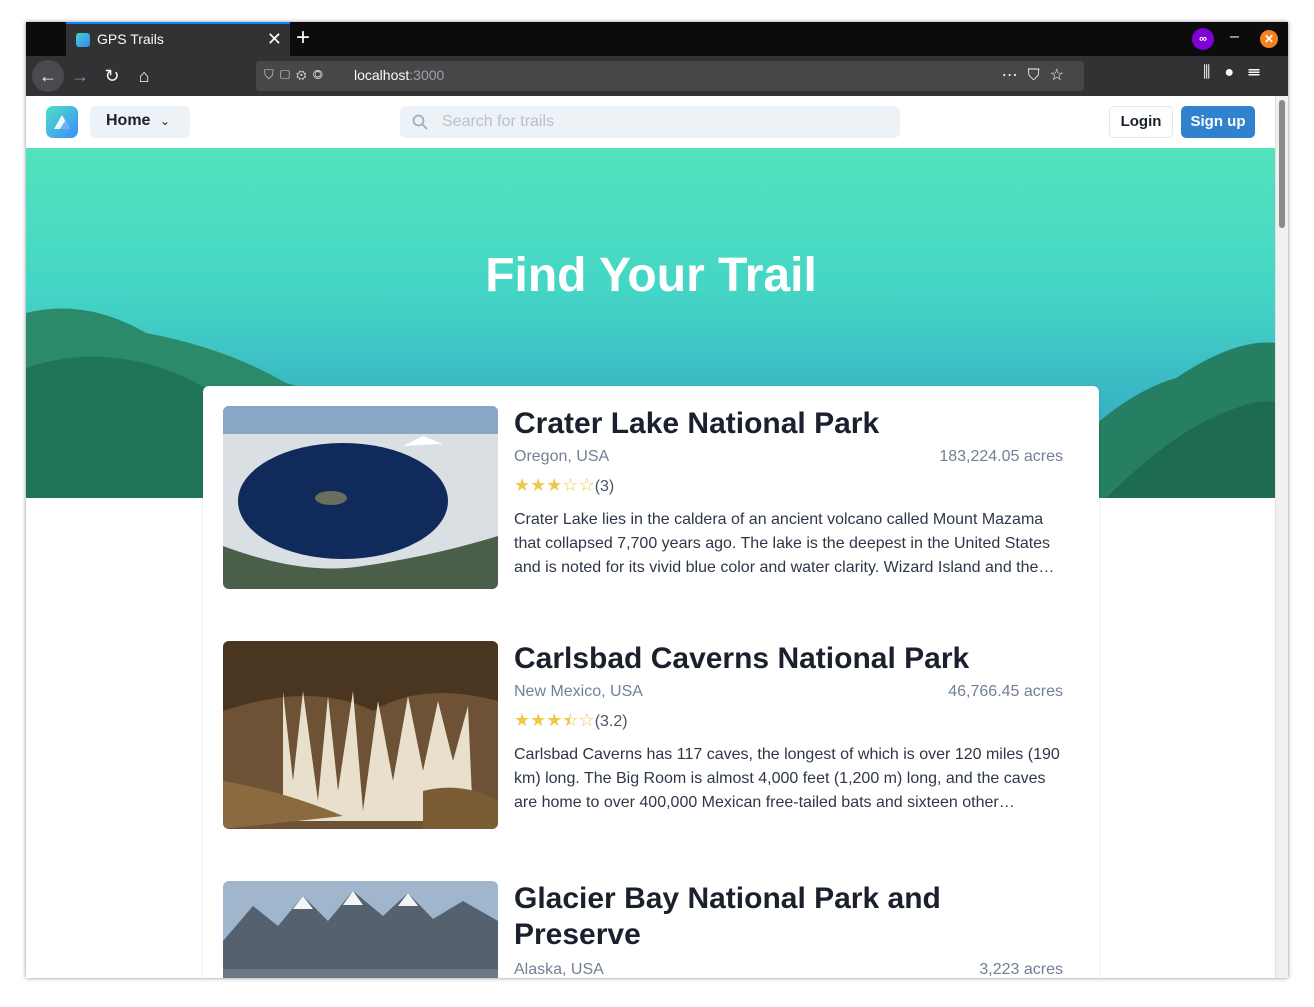 This screenshot has height=1007, width=1314. What do you see at coordinates (360, 735) in the screenshot?
I see `carlsbad-caverns-image` at bounding box center [360, 735].